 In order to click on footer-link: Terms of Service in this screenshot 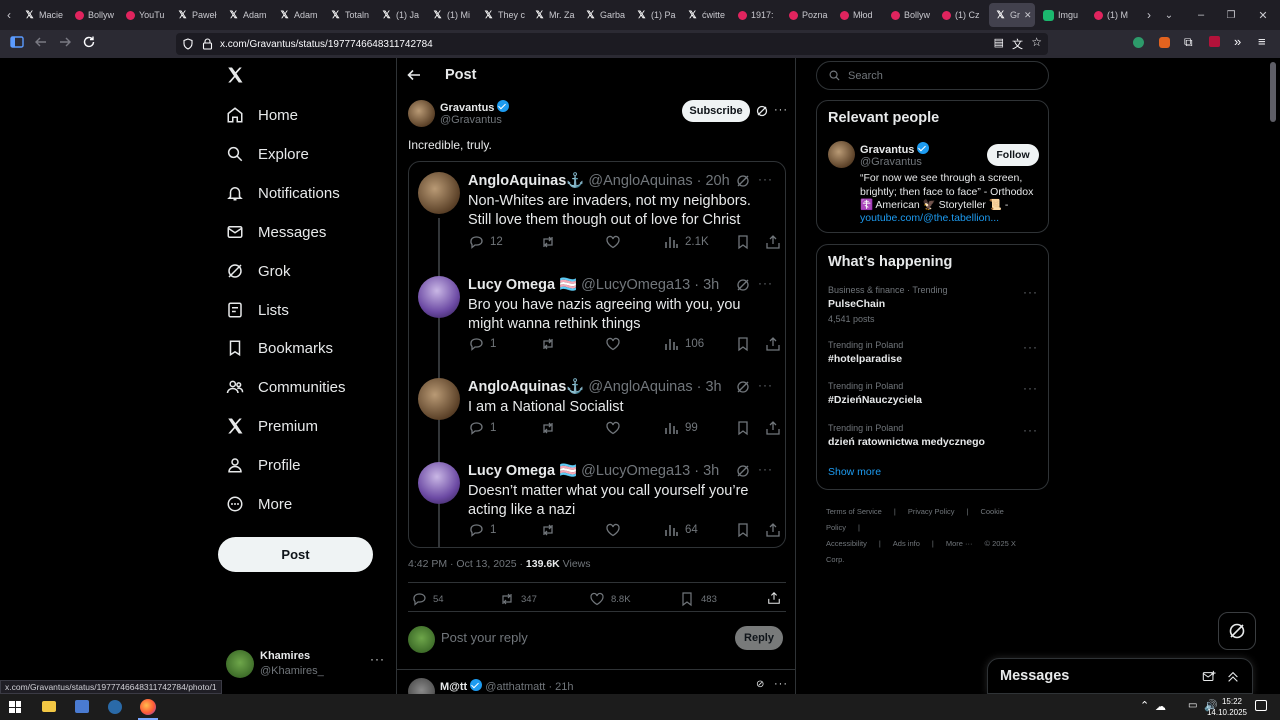, I will do `click(854, 511)`.